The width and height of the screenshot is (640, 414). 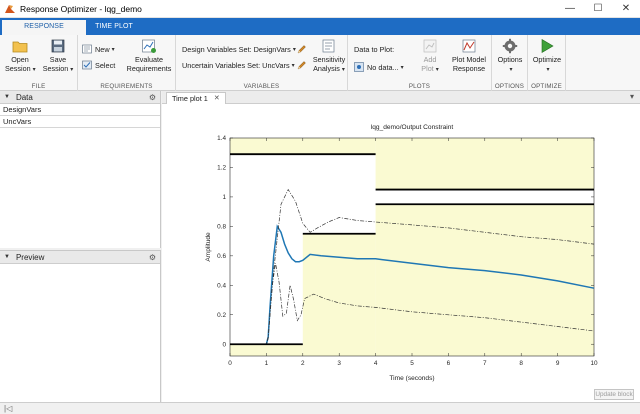 What do you see at coordinates (558, 363) in the screenshot?
I see `x-tick-label: 9` at bounding box center [558, 363].